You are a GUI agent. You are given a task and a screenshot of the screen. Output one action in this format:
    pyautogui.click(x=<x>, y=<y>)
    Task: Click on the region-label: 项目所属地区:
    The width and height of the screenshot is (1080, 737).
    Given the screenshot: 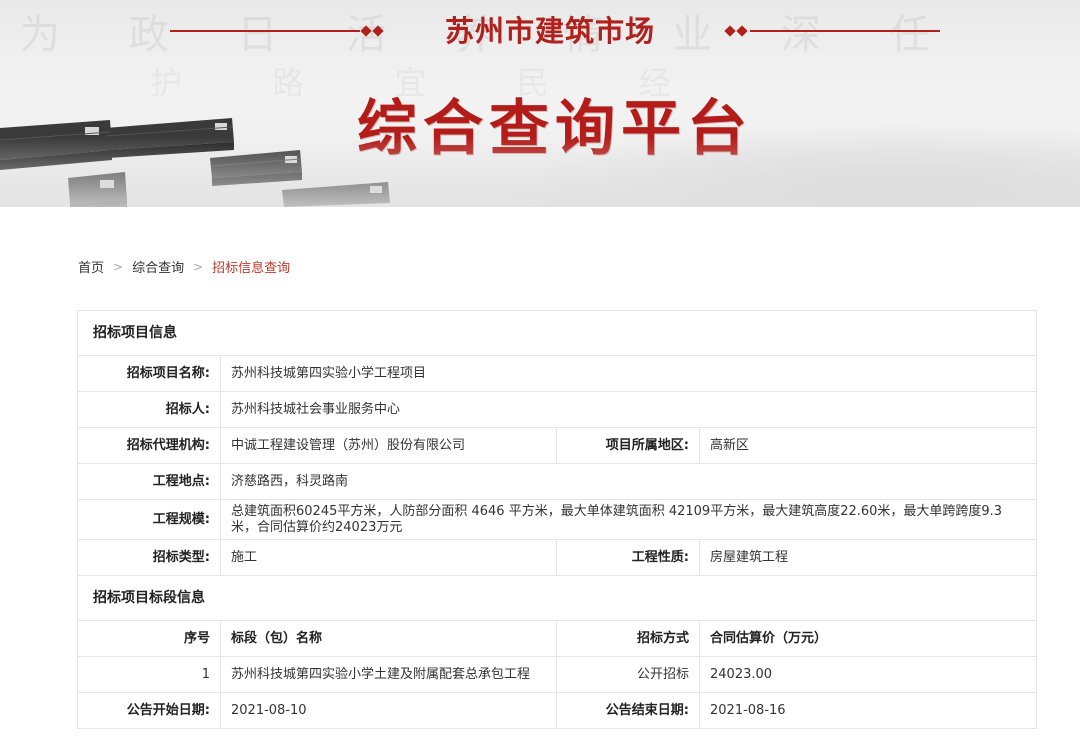 What is the action you would take?
    pyautogui.click(x=628, y=445)
    